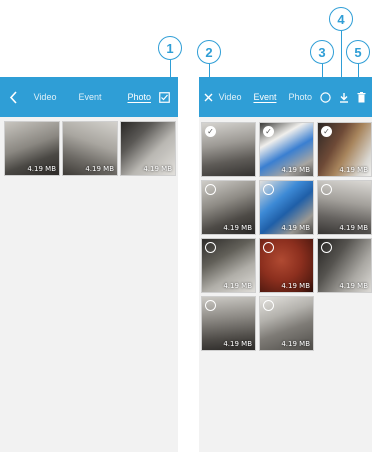  Describe the element at coordinates (209, 97) in the screenshot. I see `close-icon` at that location.